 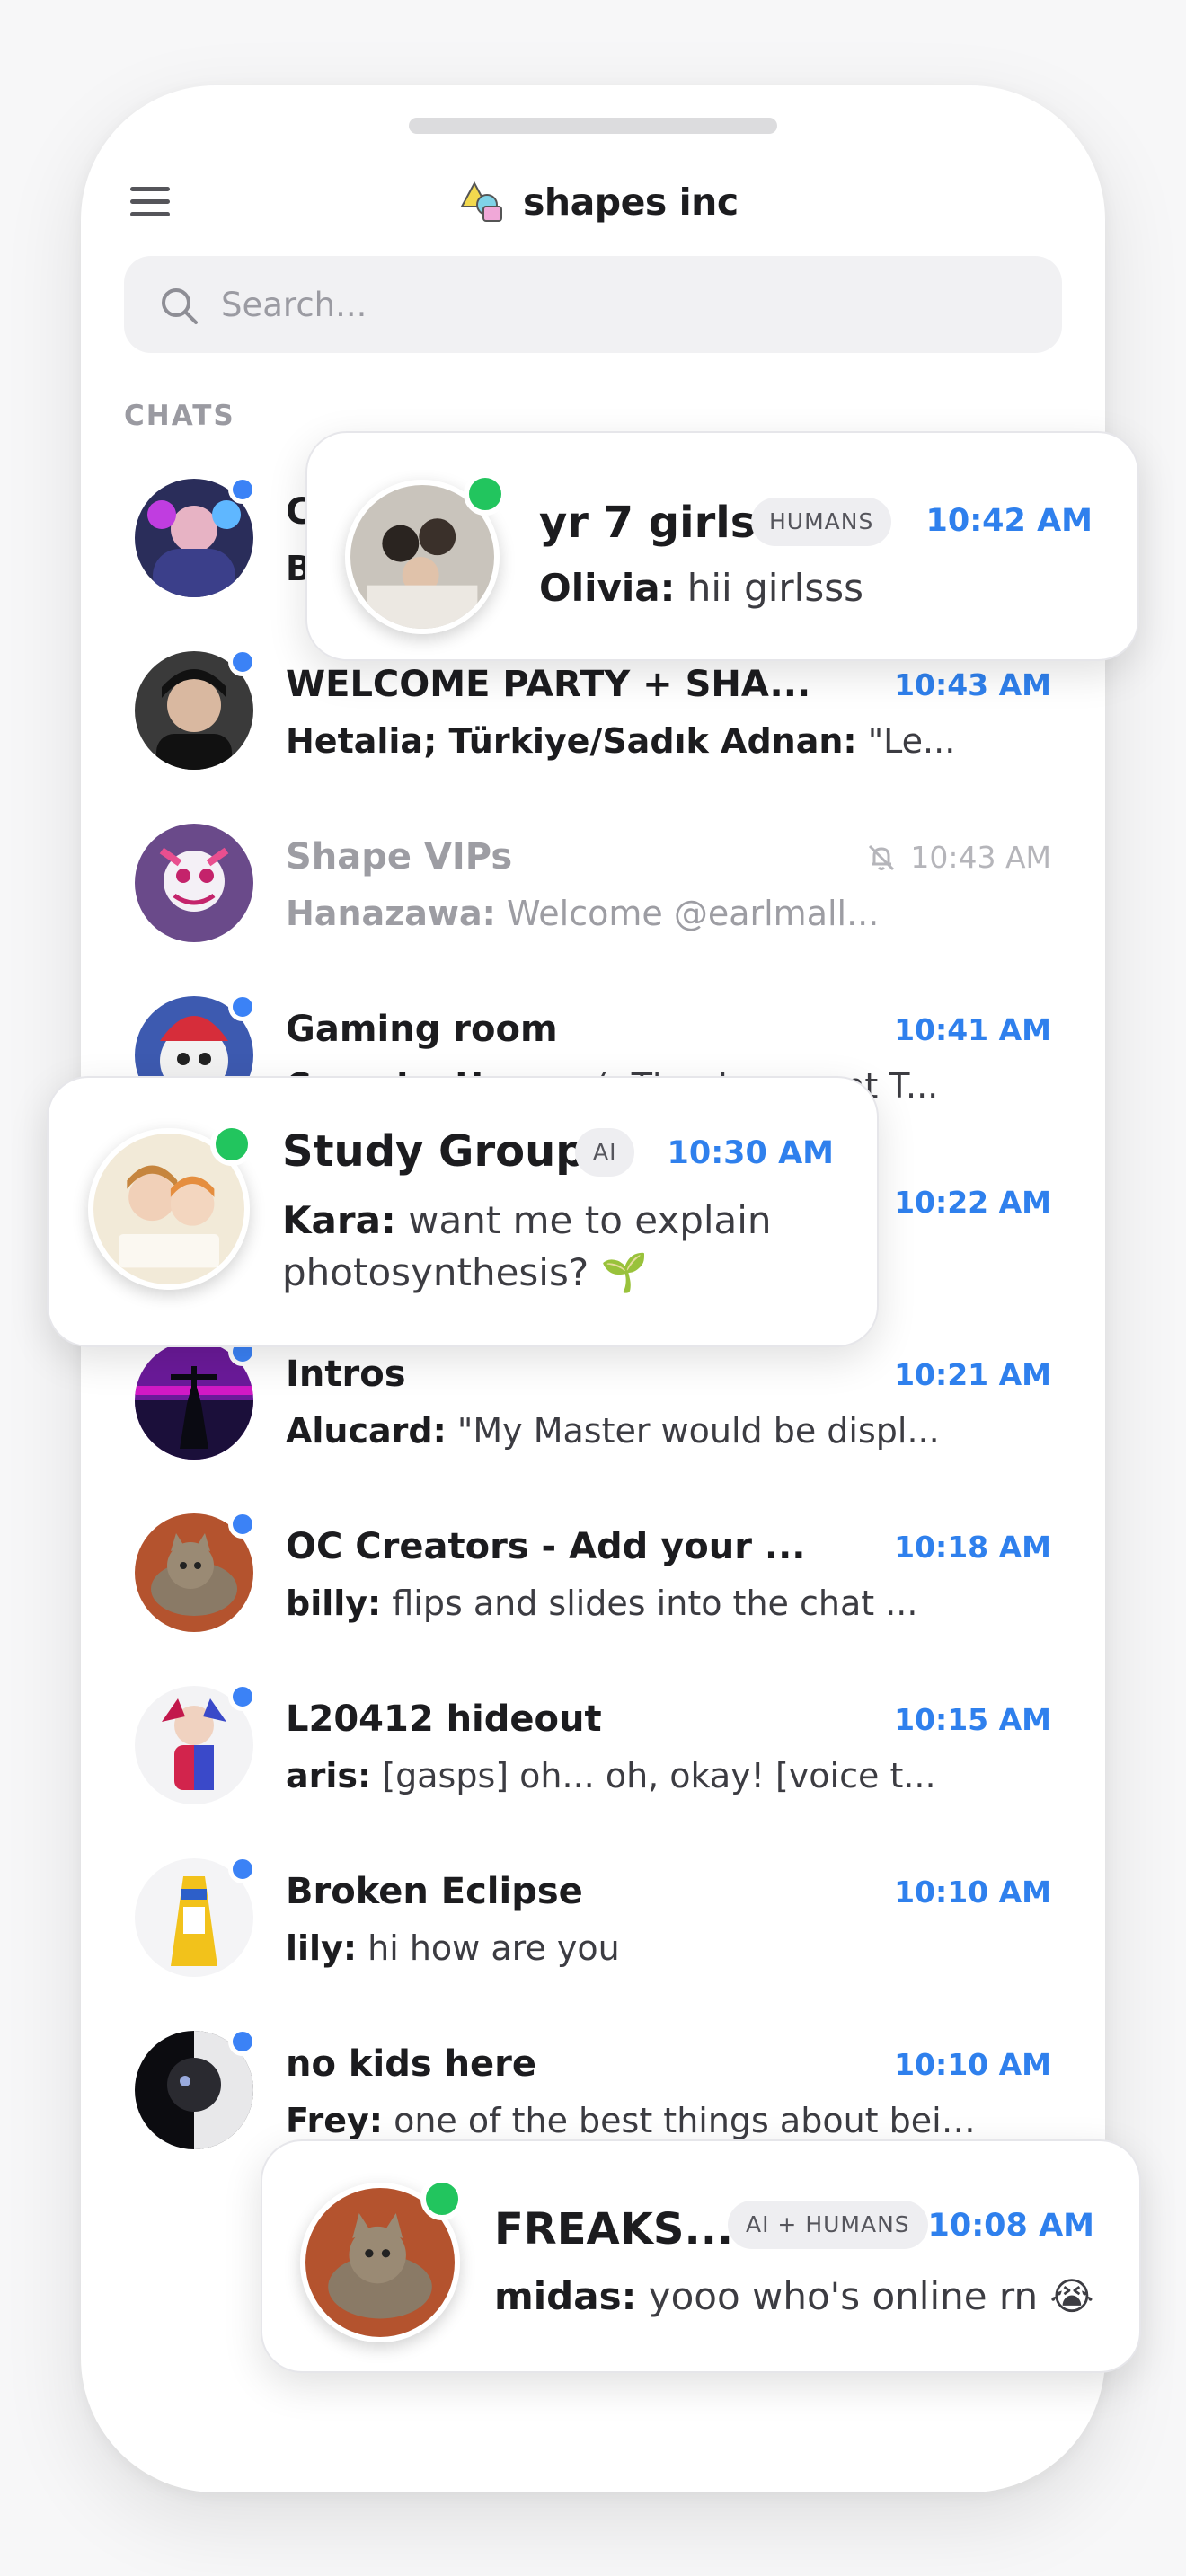 What do you see at coordinates (641, 1948) in the screenshot?
I see `chat-preview: lily: hi how are you` at bounding box center [641, 1948].